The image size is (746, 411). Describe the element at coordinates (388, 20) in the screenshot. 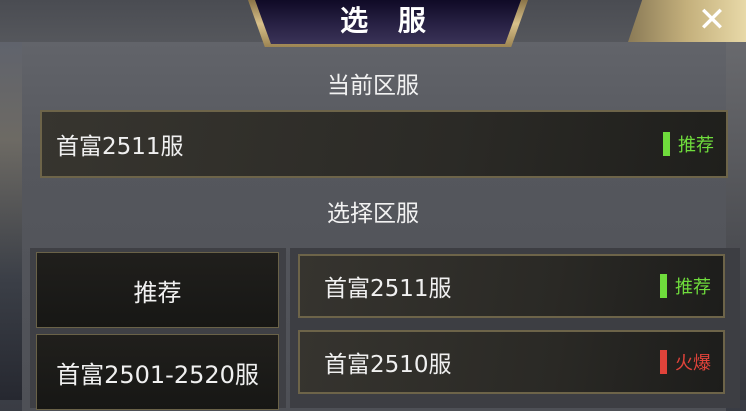

I see `dialog-title: 选 服` at that location.